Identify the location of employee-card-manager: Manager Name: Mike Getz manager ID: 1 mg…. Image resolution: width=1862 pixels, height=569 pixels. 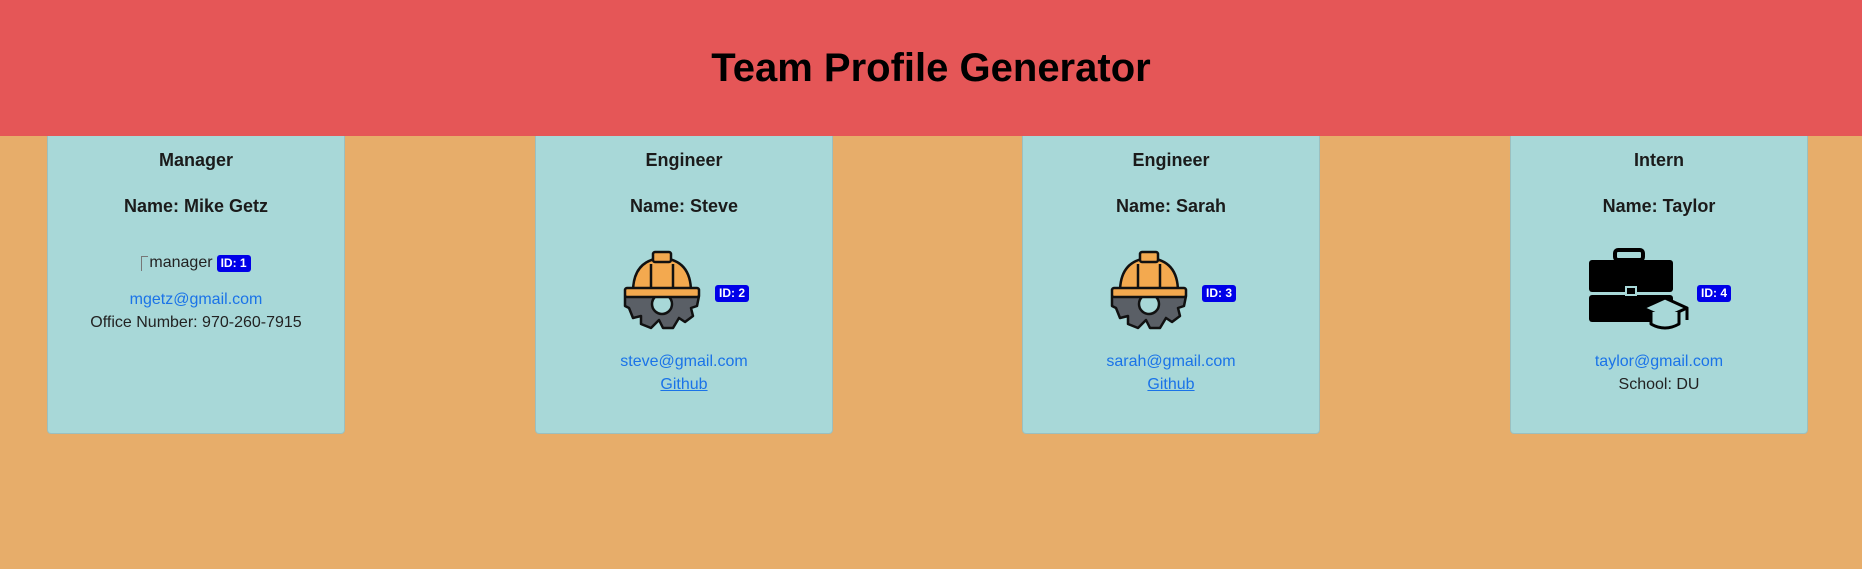
(196, 285).